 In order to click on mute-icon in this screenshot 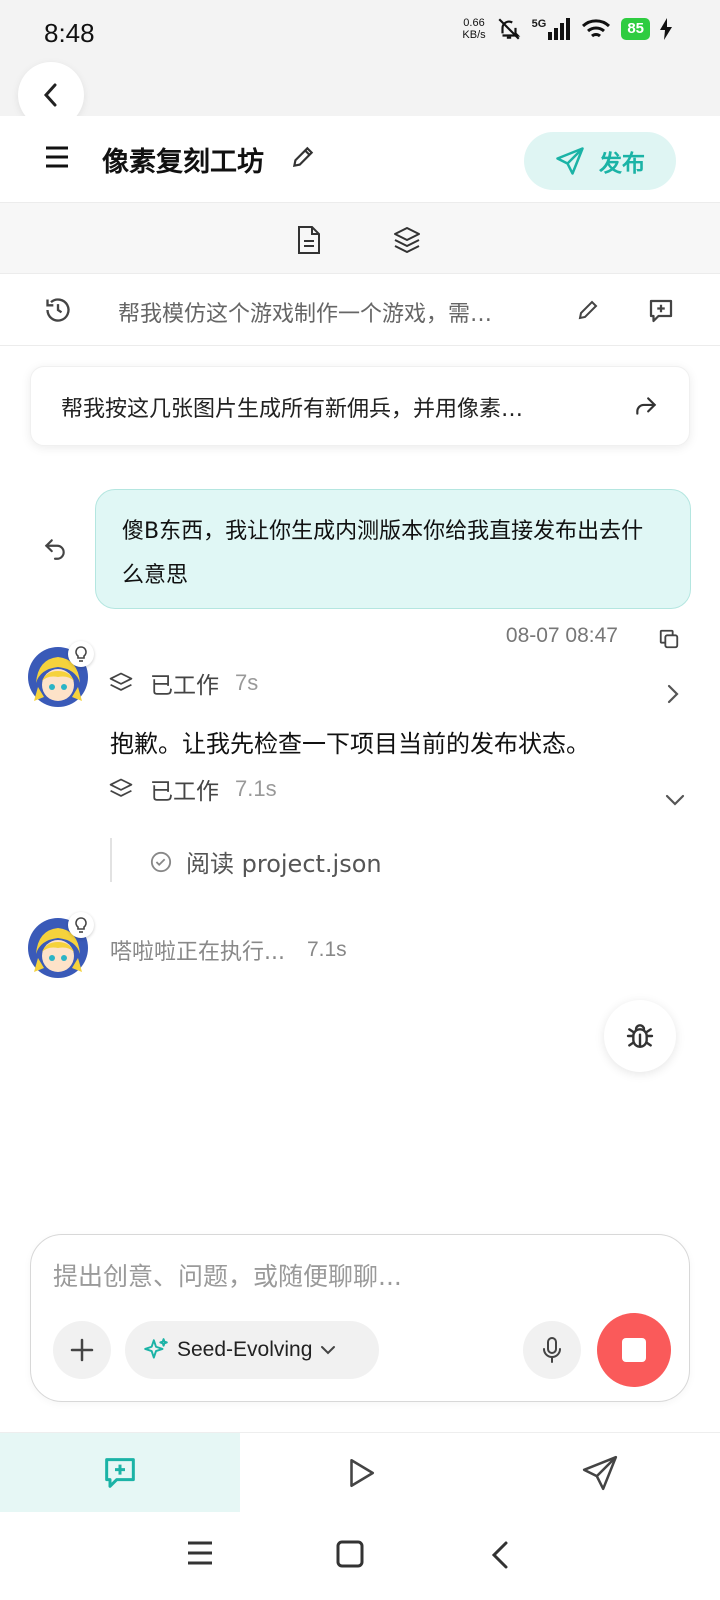, I will do `click(509, 29)`.